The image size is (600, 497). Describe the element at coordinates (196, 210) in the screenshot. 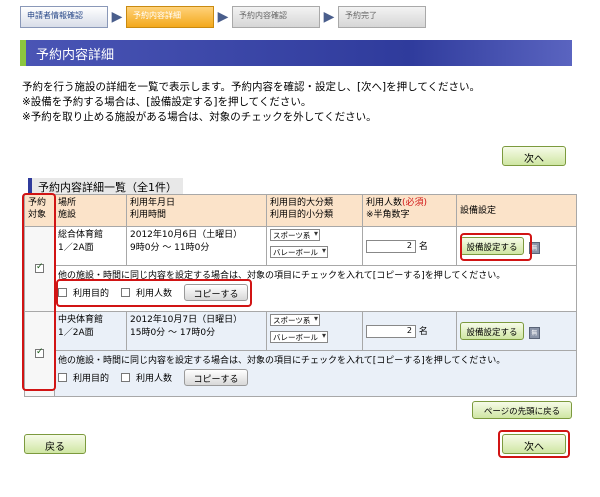

I see `header-date: 利用年月日 利用時間` at that location.